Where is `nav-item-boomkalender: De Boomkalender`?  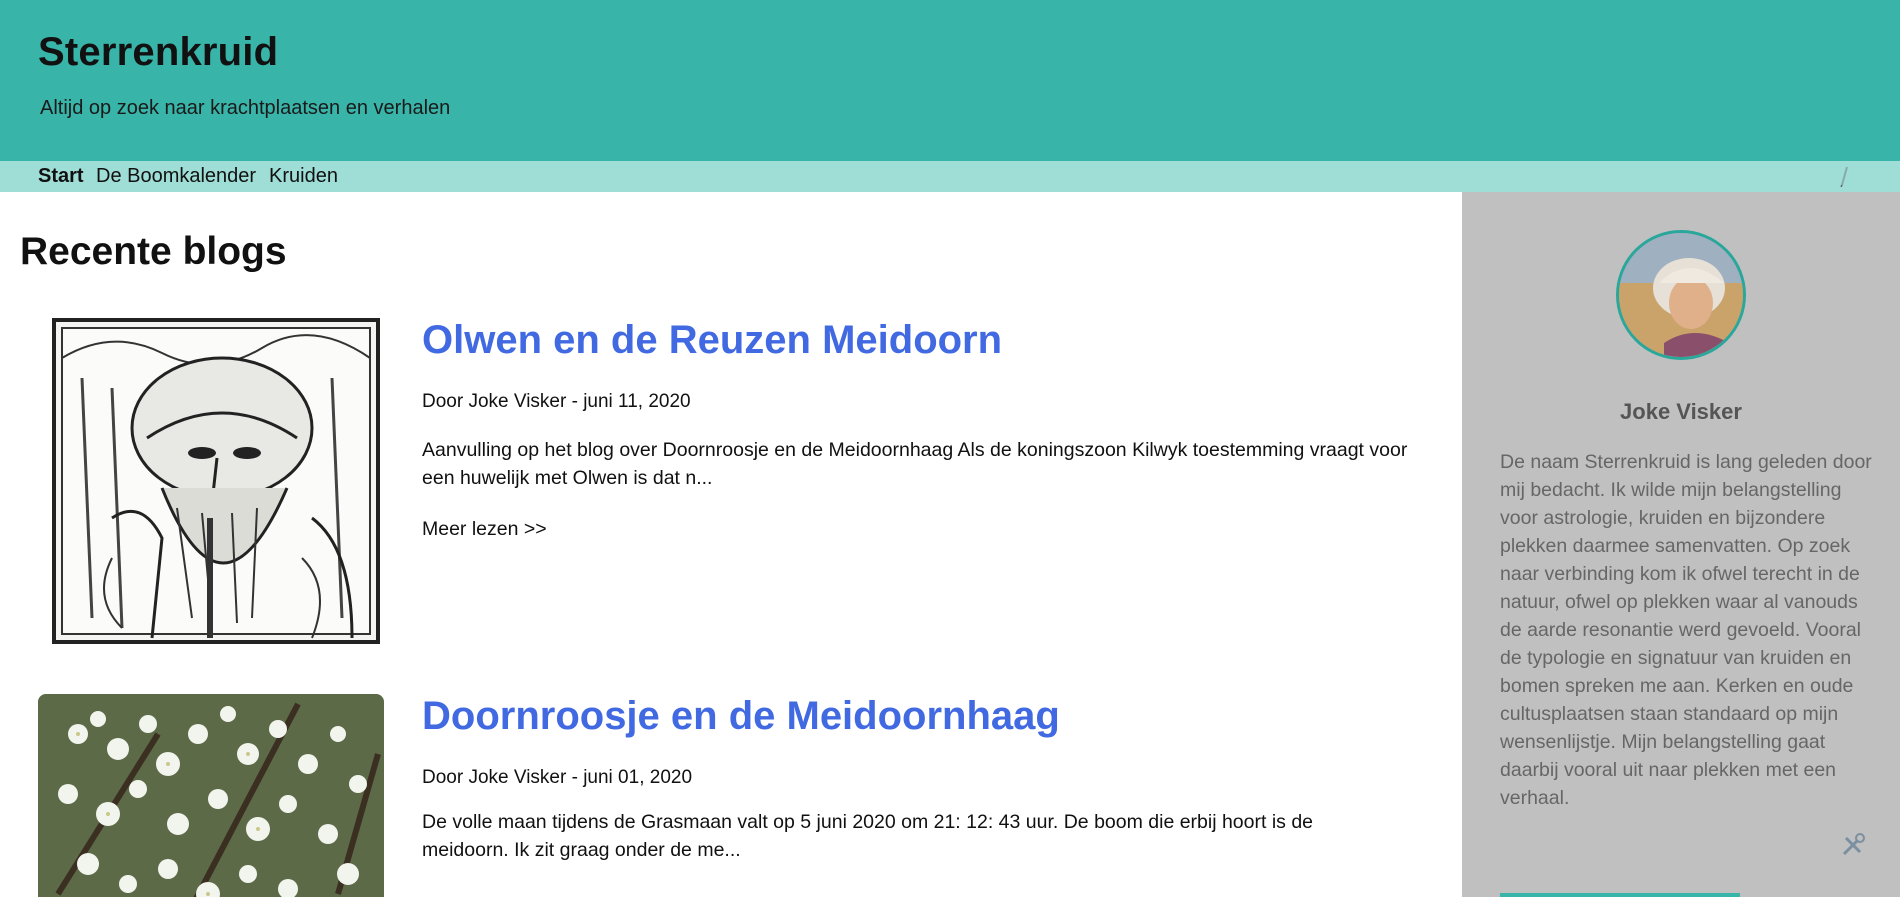
nav-item-boomkalender: De Boomkalender is located at coordinates (176, 176).